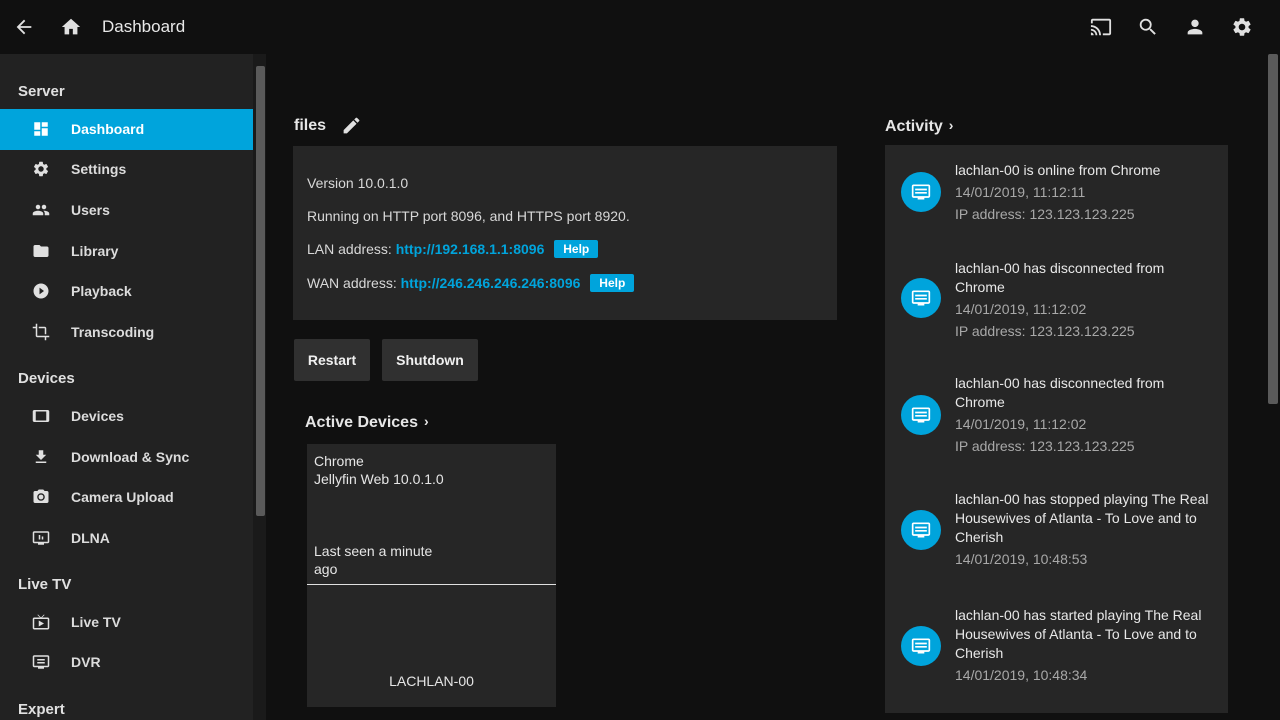 The image size is (1280, 720). Describe the element at coordinates (108, 129) in the screenshot. I see `sidebar-item-label: Dashboard` at that location.